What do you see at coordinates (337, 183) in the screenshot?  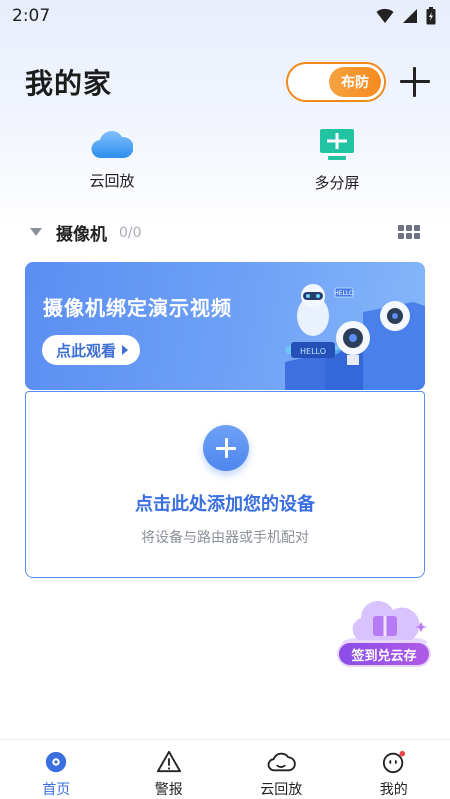 I see `multi-screen-label: 多分屏` at bounding box center [337, 183].